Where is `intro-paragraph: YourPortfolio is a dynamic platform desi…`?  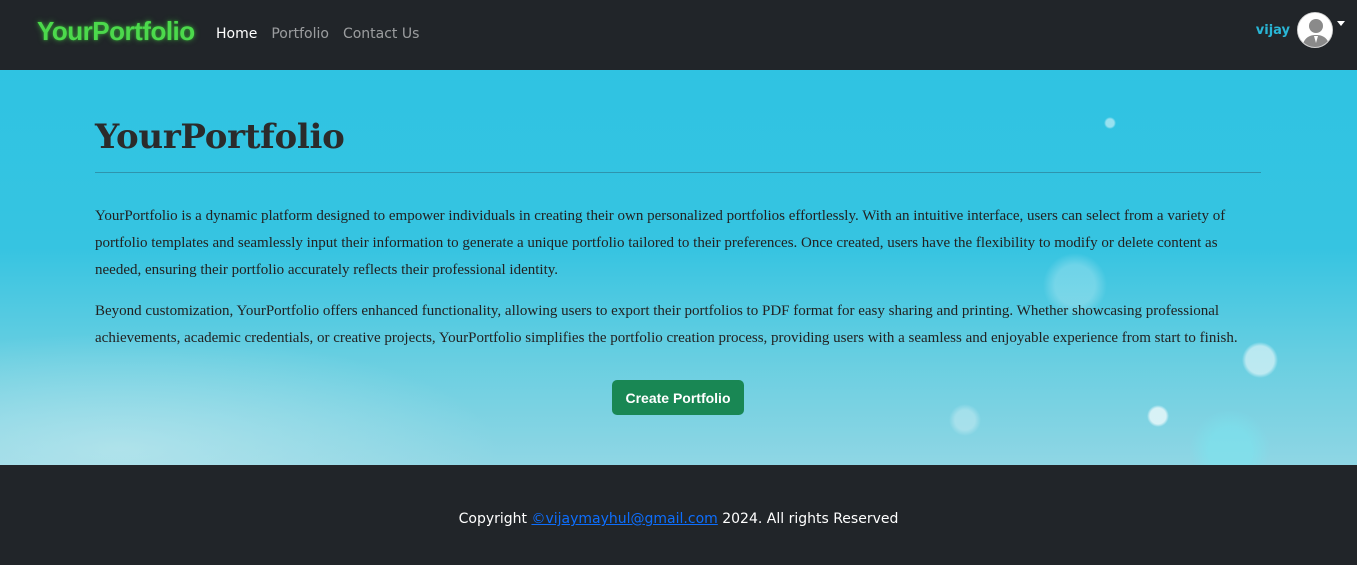
intro-paragraph: YourPortfolio is a dynamic platform desi… is located at coordinates (660, 243).